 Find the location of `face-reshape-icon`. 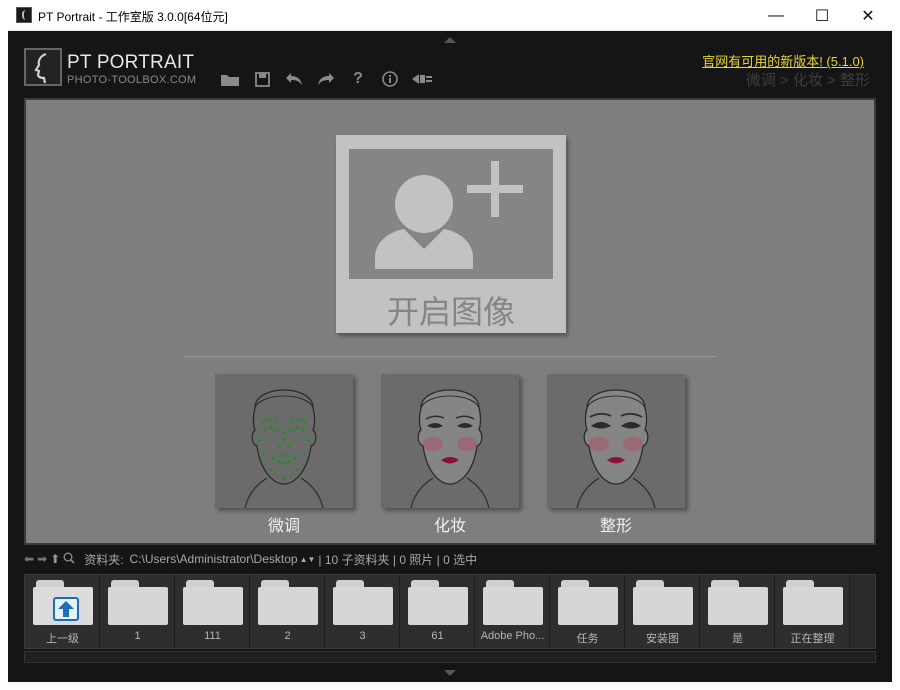

face-reshape-icon is located at coordinates (616, 449).